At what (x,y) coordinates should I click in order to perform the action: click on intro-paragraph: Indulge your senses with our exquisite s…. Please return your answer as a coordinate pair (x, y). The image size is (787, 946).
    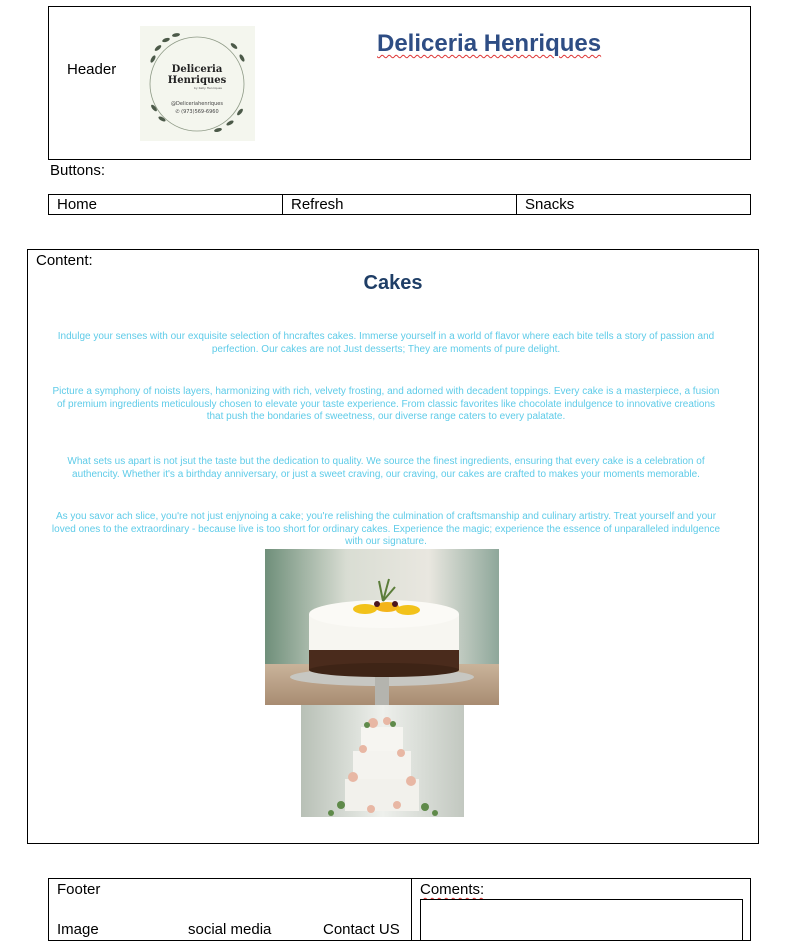
    Looking at the image, I should click on (386, 343).